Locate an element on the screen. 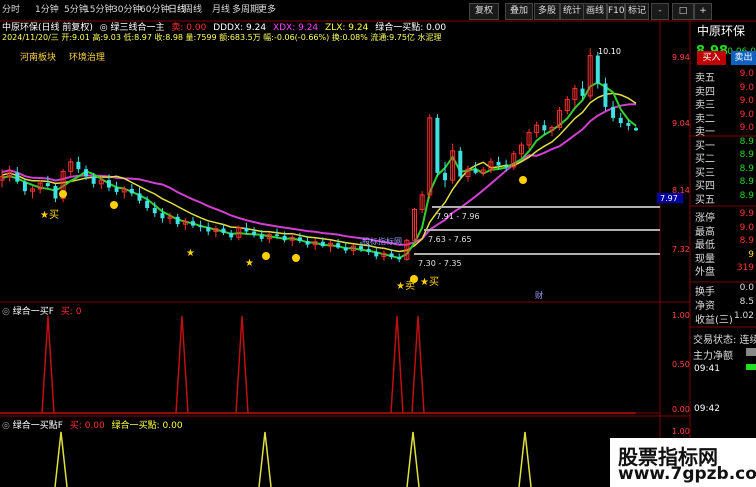 The image size is (756, 487). period-tab-5: 60分钟 is located at coordinates (154, 10).